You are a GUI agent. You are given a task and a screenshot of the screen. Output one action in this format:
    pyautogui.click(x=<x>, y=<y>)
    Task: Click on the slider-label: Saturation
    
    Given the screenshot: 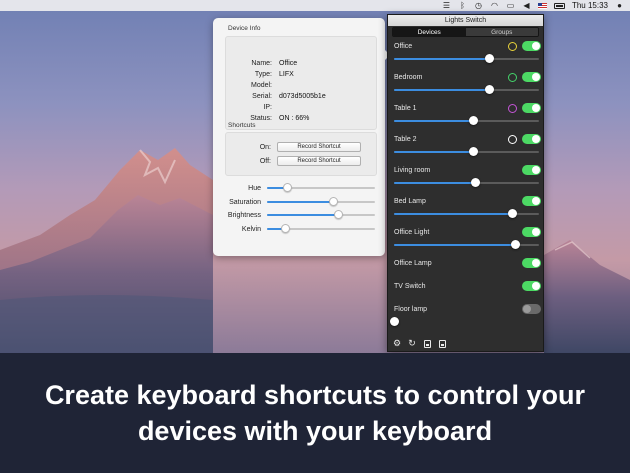 What is the action you would take?
    pyautogui.click(x=245, y=202)
    